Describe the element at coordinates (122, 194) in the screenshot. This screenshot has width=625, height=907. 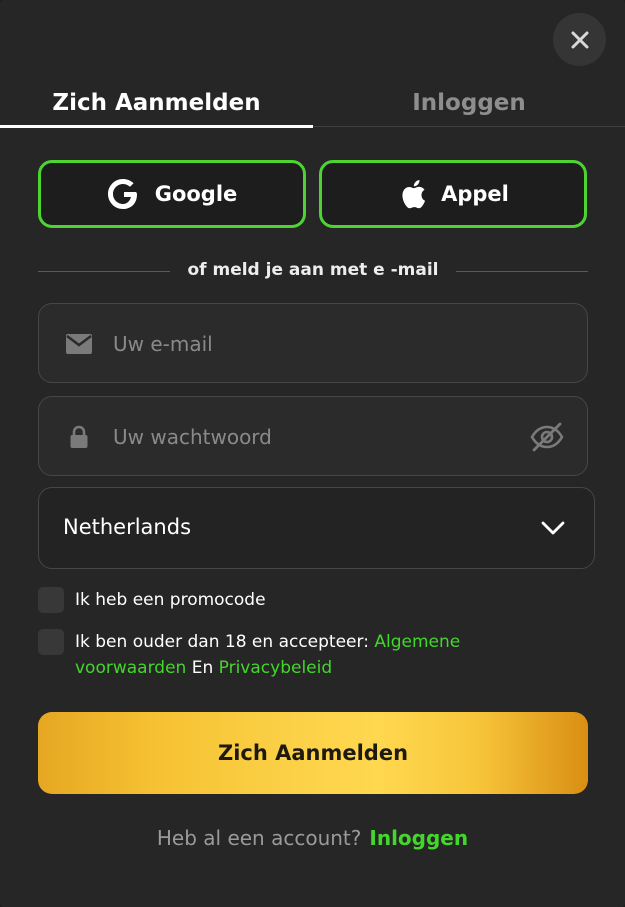
I see `google-icon` at that location.